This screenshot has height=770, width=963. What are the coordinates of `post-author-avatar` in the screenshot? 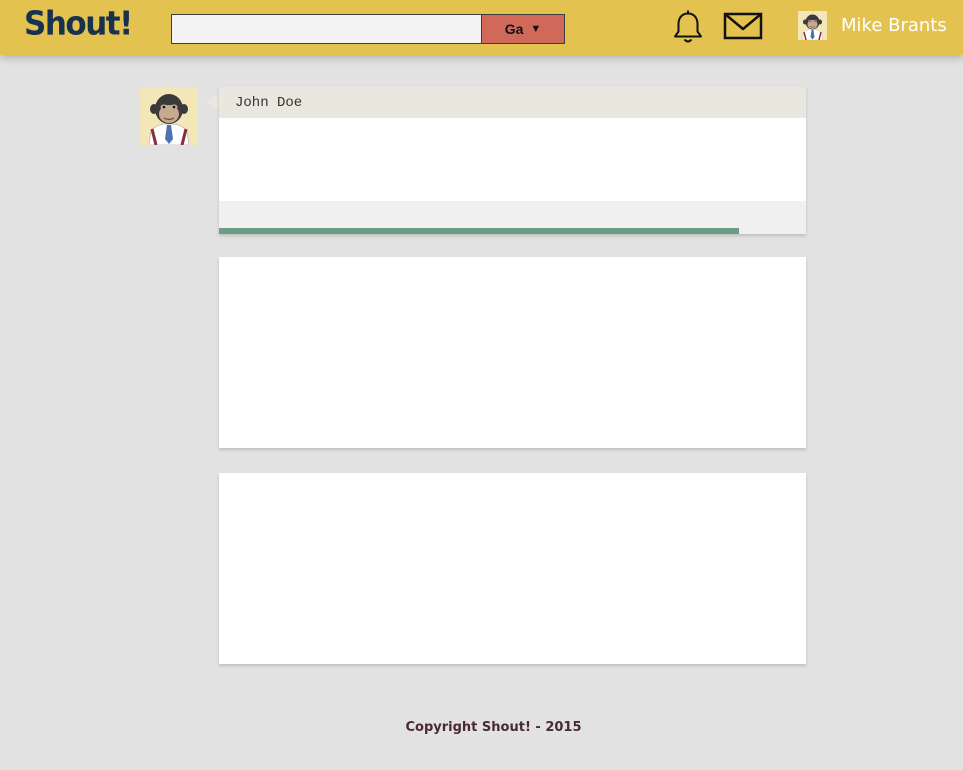 It's located at (169, 116).